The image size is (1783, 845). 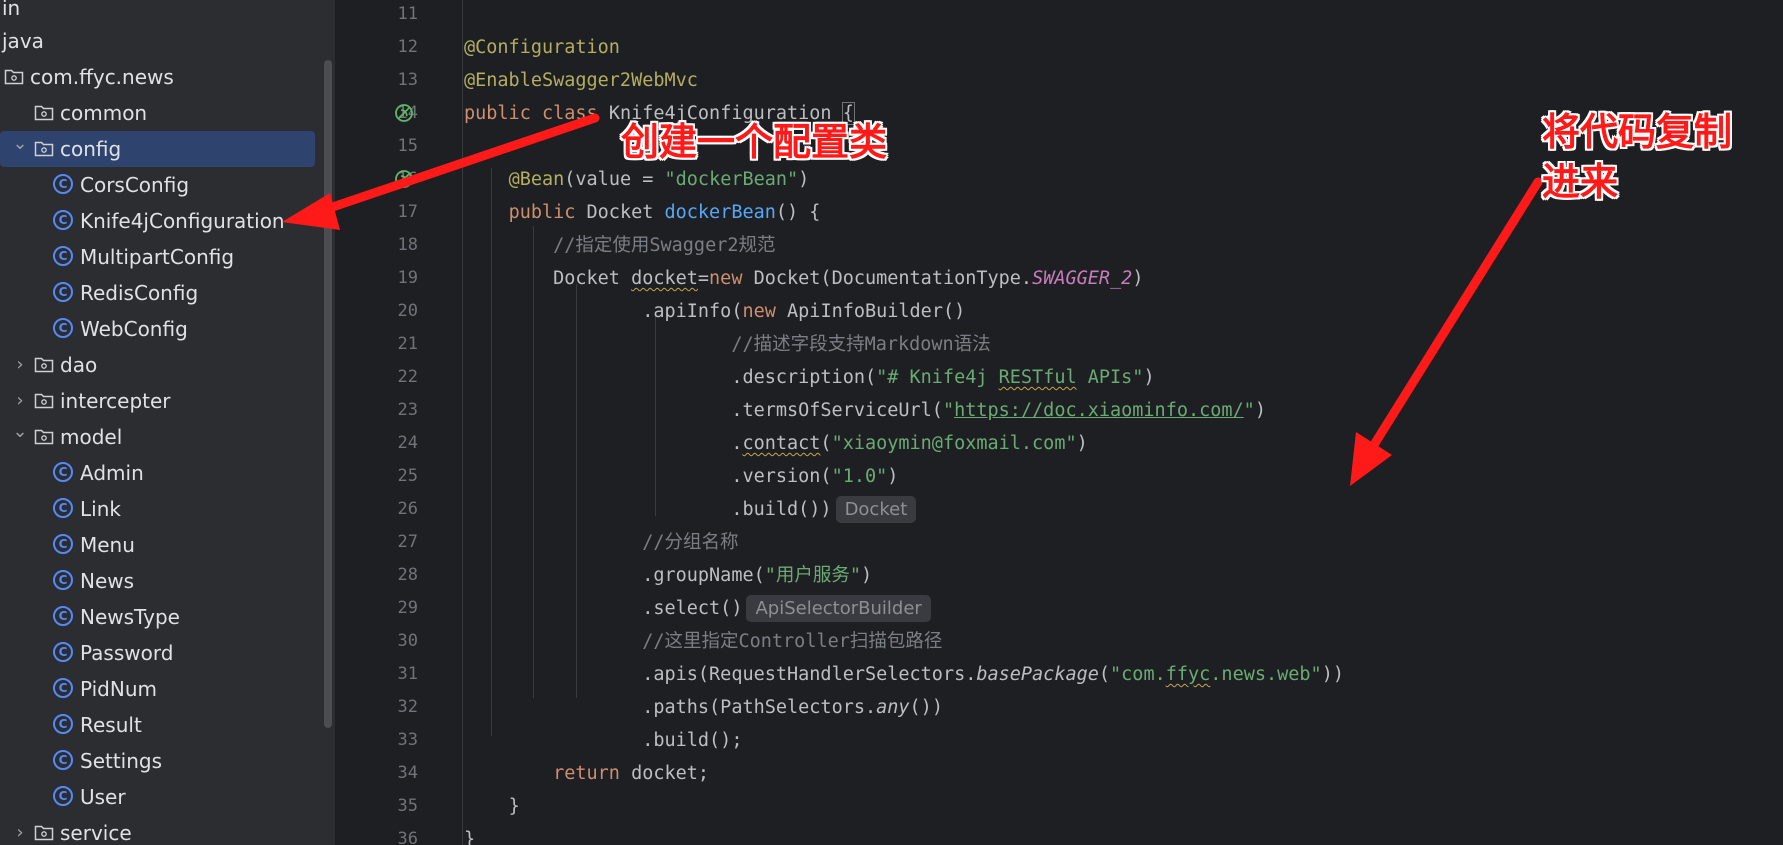 I want to click on line-number: 13, so click(x=388, y=80).